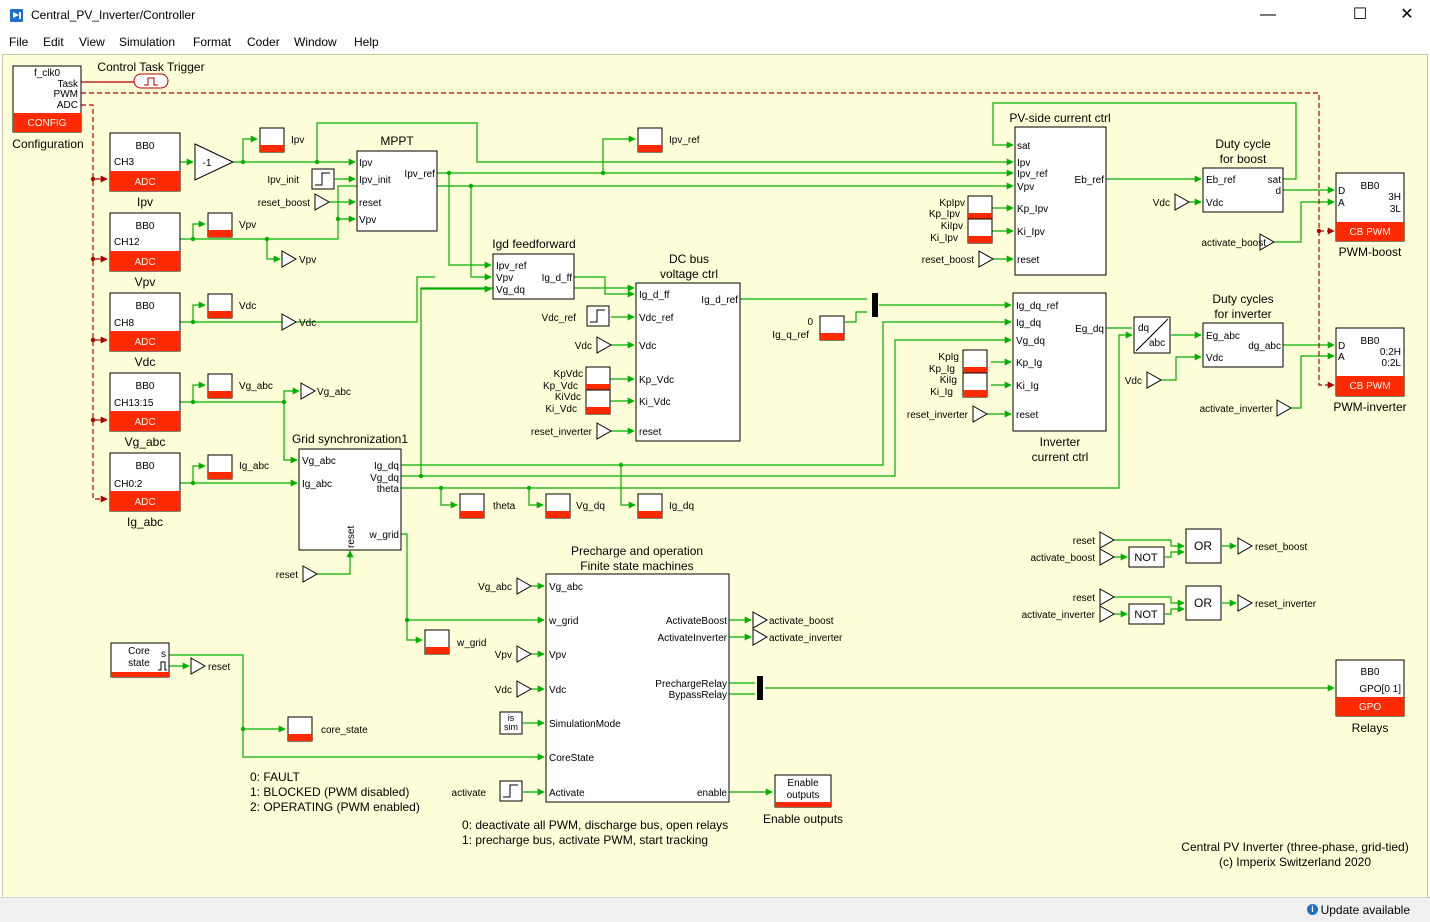  Describe the element at coordinates (760, 688) in the screenshot. I see `mux-relays` at that location.